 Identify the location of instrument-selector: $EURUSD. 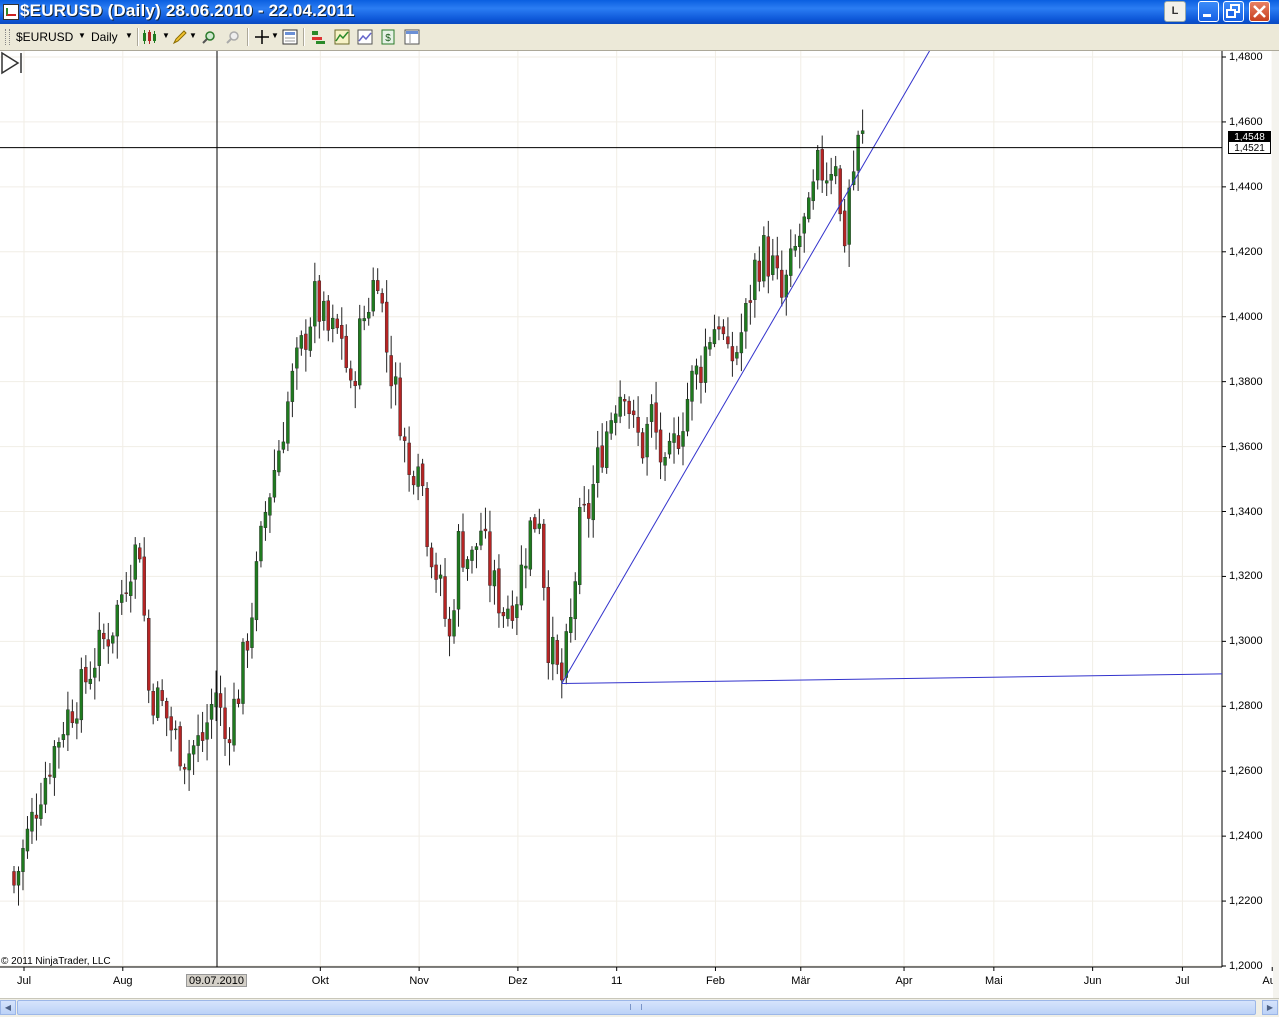
(44, 37).